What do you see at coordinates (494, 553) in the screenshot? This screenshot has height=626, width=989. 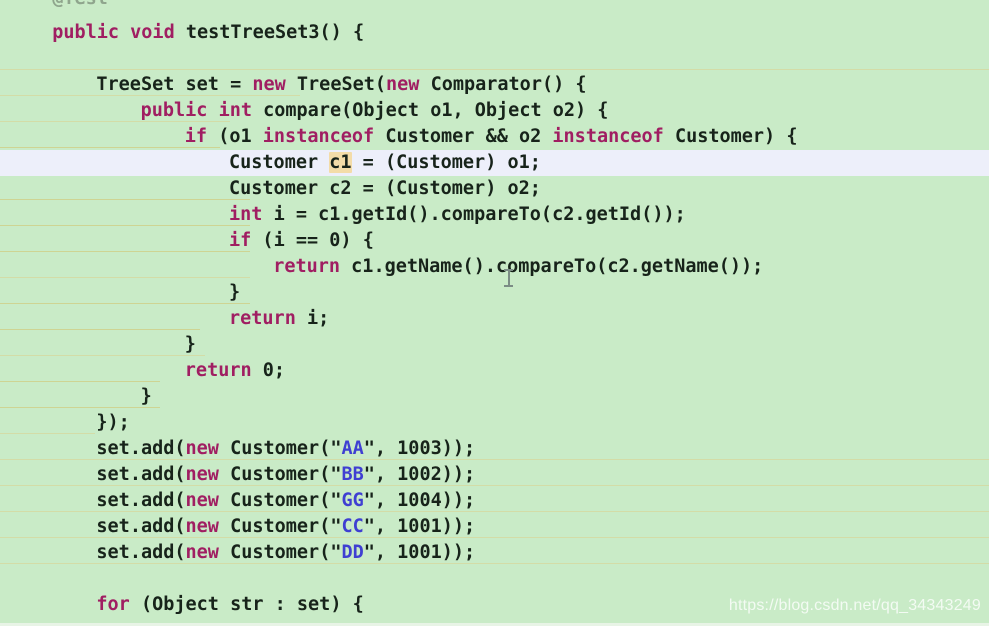 I see `code-line: set.add(new Customer("DD", 1001));` at bounding box center [494, 553].